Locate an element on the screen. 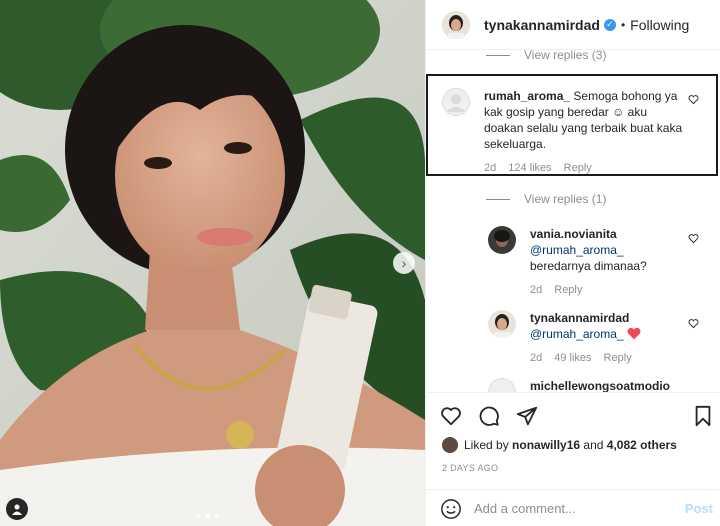  comment-likes: 124 likes is located at coordinates (529, 168).